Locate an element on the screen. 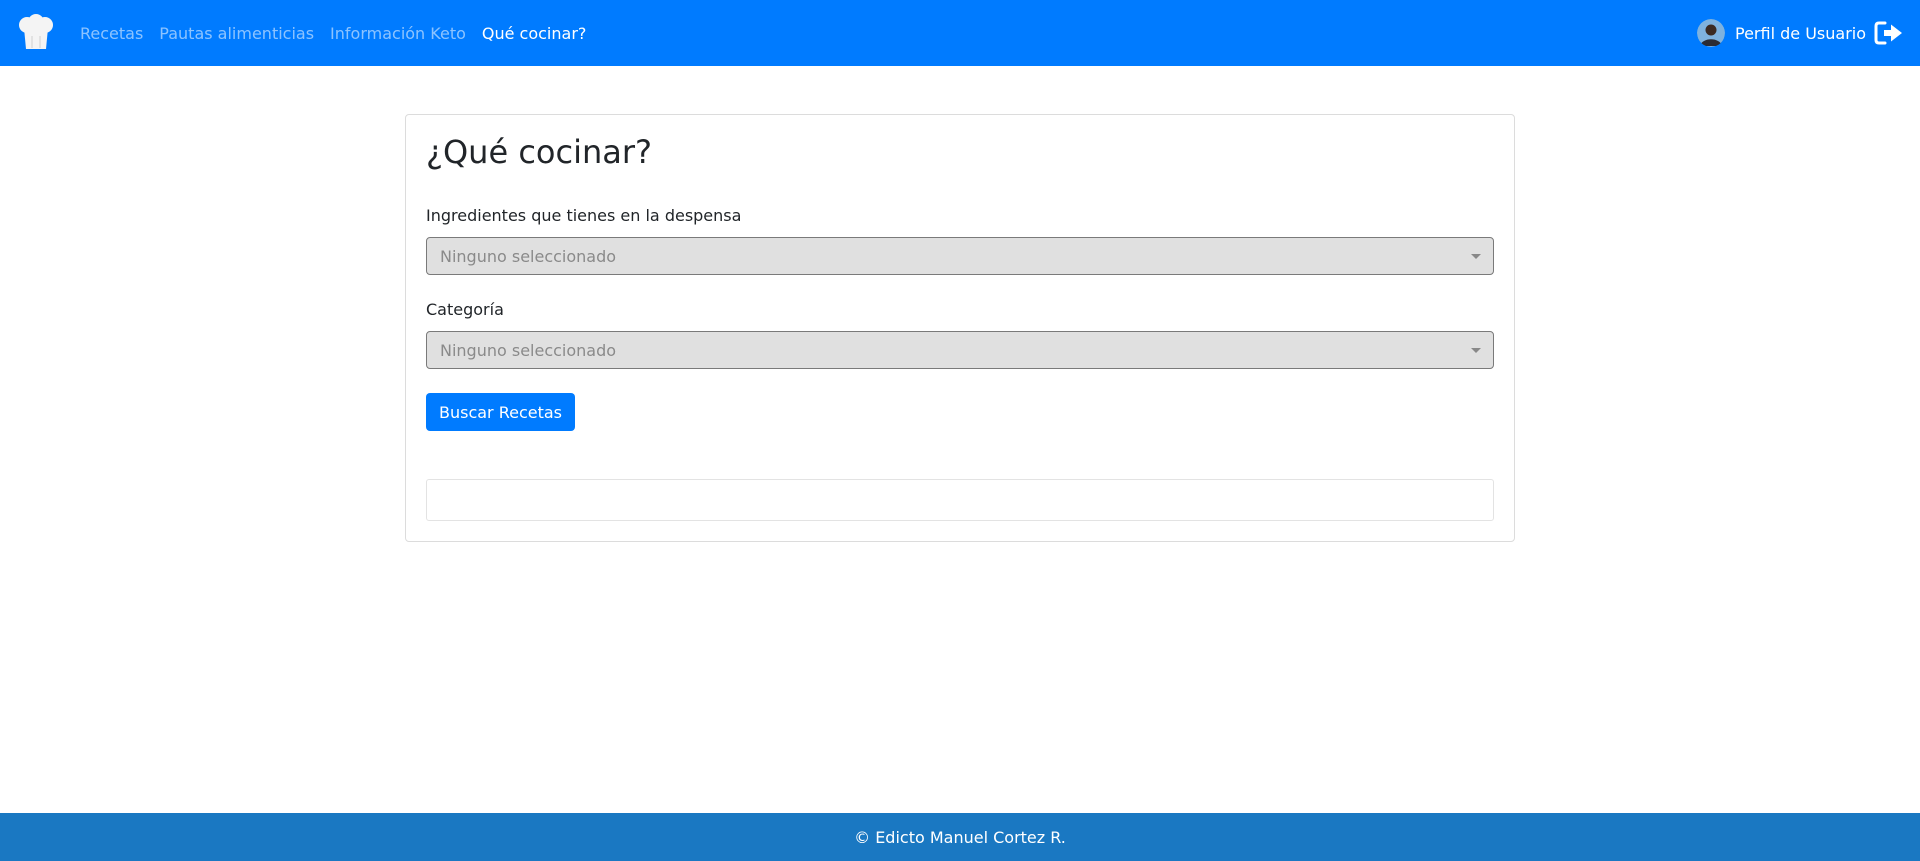 The image size is (1920, 861). results-container is located at coordinates (960, 500).